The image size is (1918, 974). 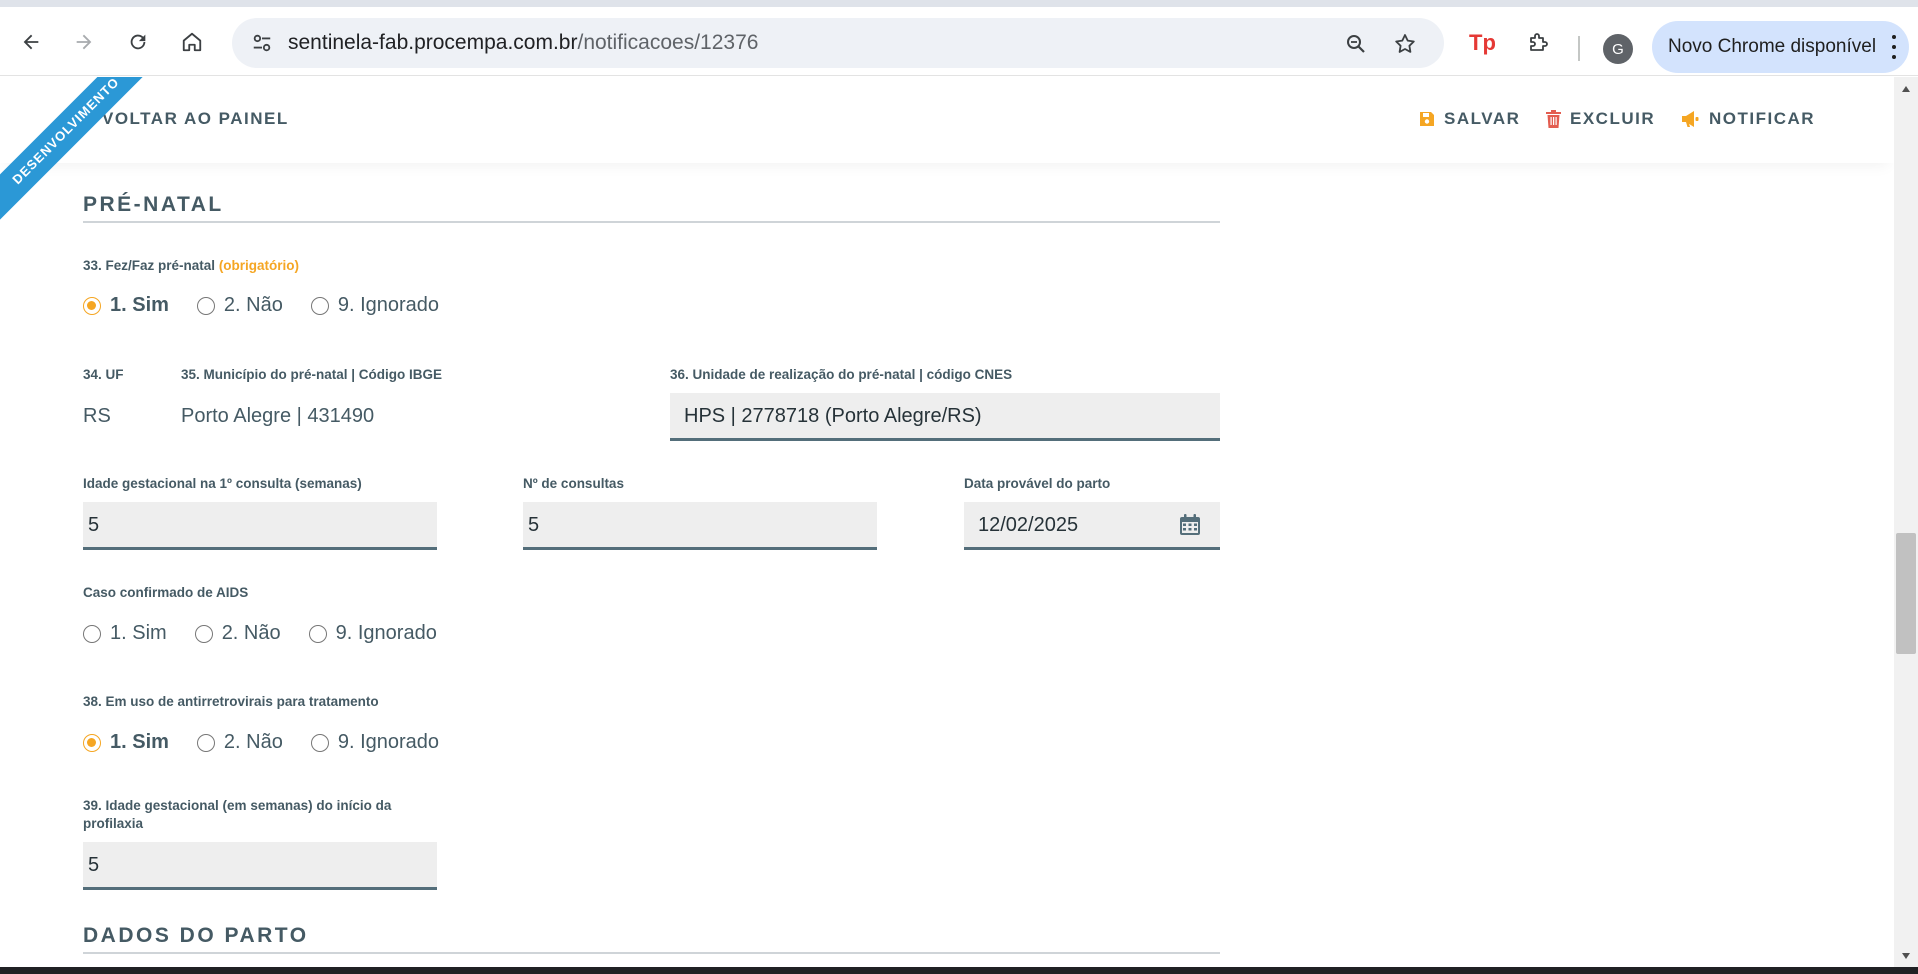 I want to click on aids-option-ignorado: 9. Ignorado, so click(x=372, y=633).